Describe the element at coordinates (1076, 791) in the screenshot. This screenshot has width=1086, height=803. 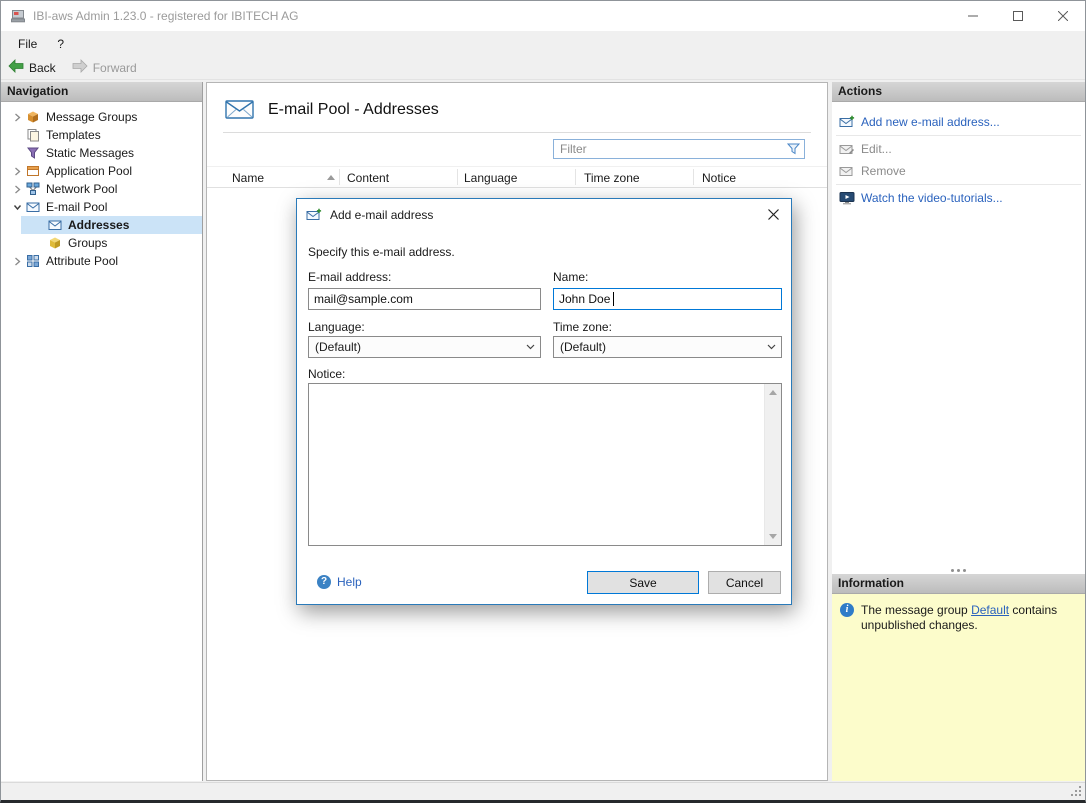
I see `resize-grip-icon` at that location.